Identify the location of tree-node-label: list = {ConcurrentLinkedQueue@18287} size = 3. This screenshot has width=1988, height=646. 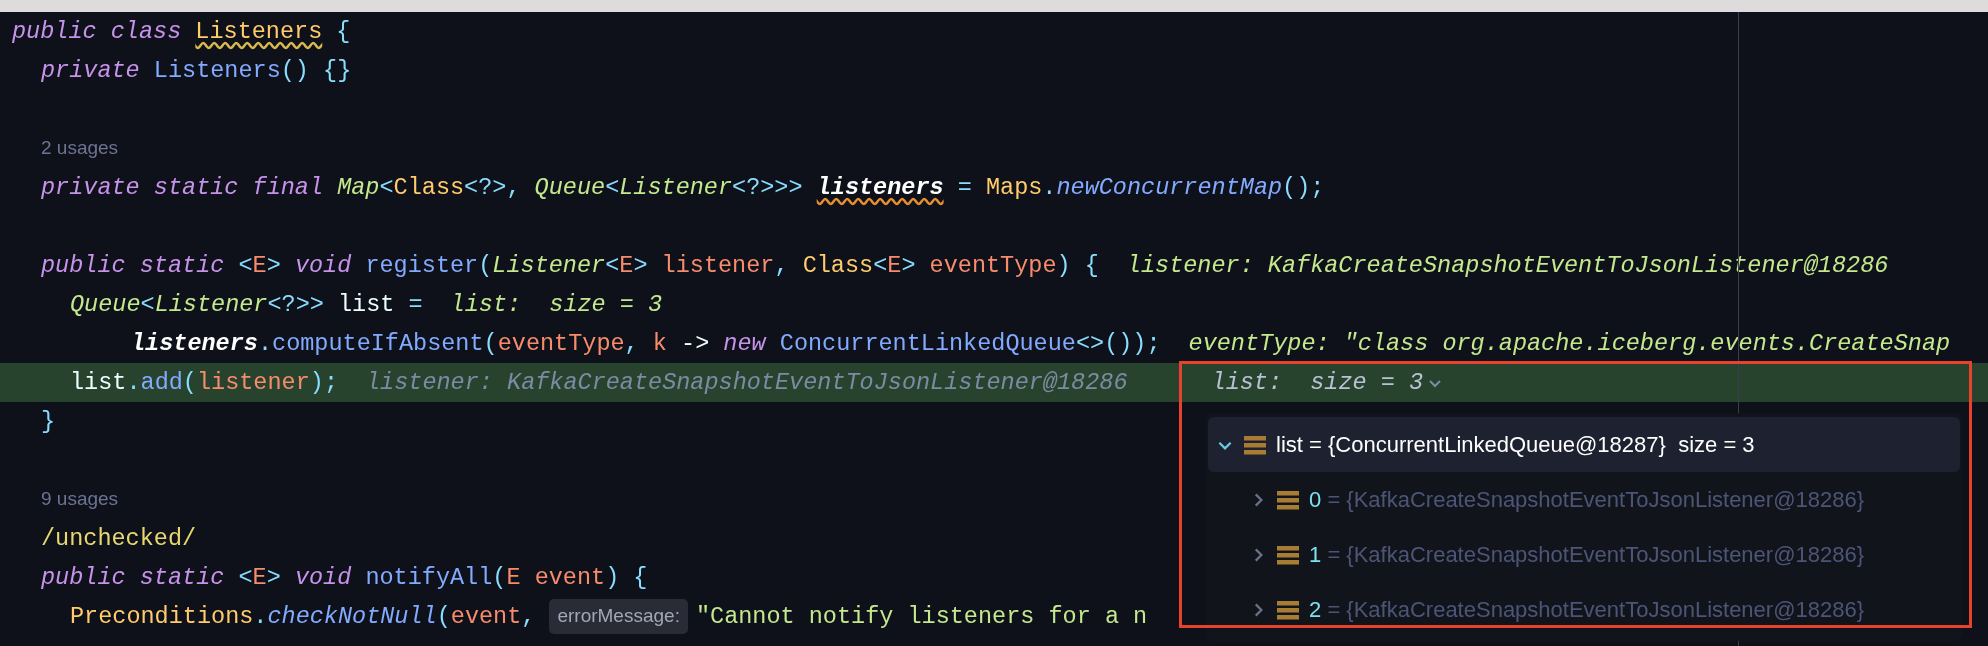
(1515, 445).